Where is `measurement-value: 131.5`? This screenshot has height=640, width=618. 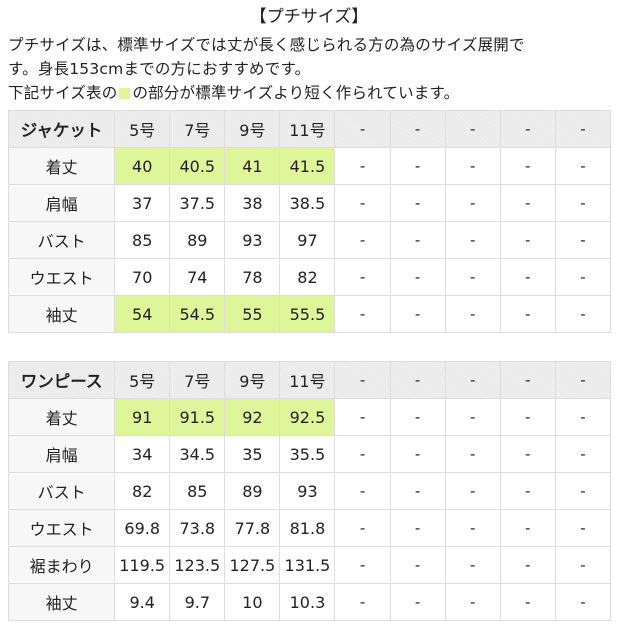
measurement-value: 131.5 is located at coordinates (307, 565).